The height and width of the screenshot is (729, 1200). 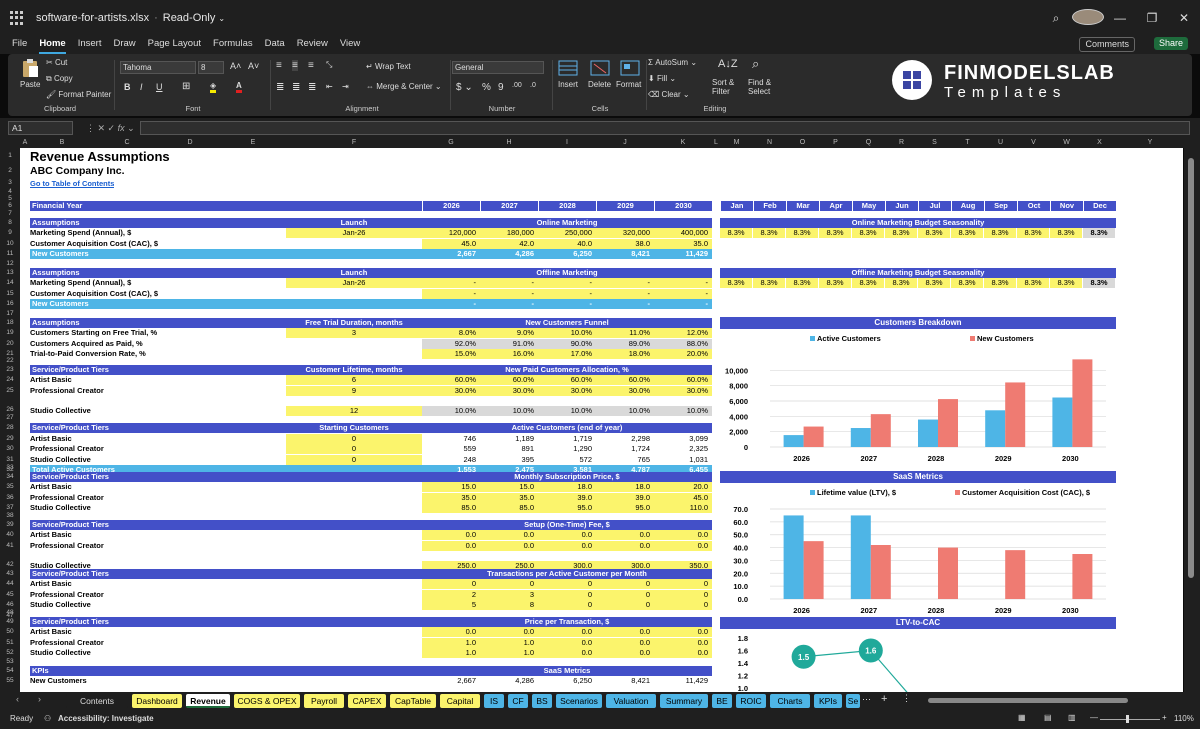 I want to click on value-cell: 110.0, so click(x=683, y=508).